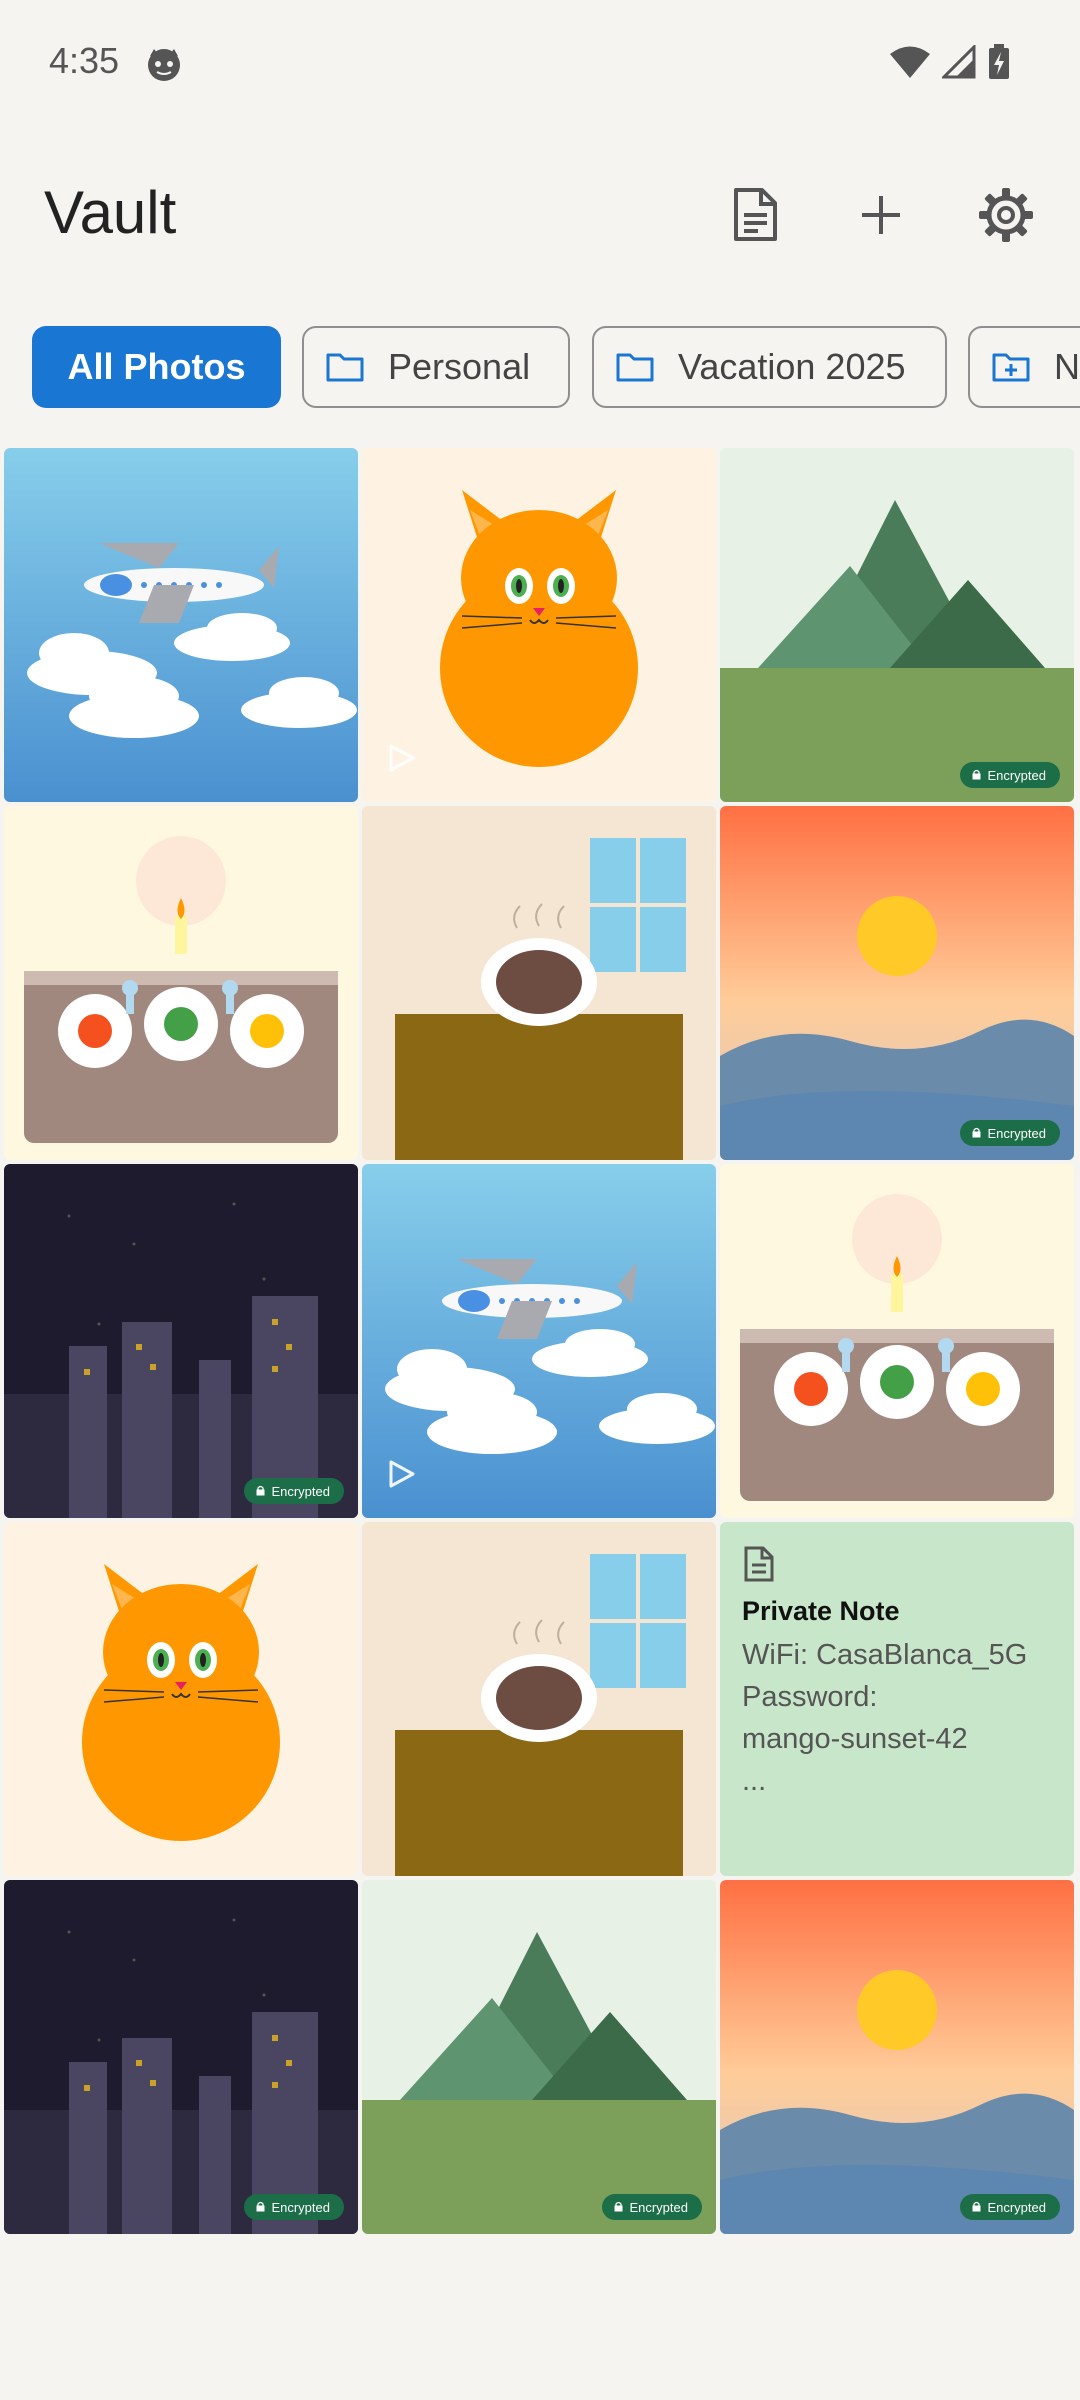 The image size is (1080, 2400). I want to click on chip-new-album: Ne, so click(1024, 367).